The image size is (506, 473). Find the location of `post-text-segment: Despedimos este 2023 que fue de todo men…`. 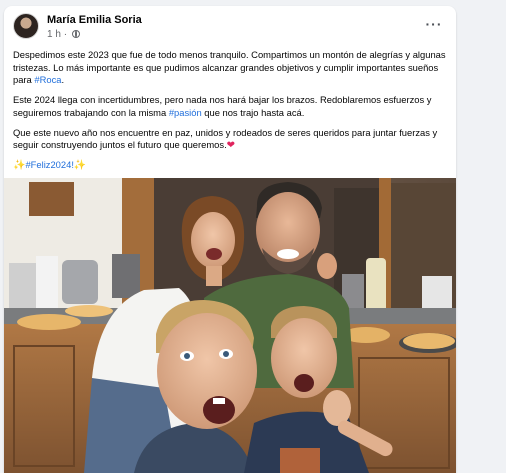

post-text-segment: Despedimos este 2023 que fue de todo men… is located at coordinates (229, 67).